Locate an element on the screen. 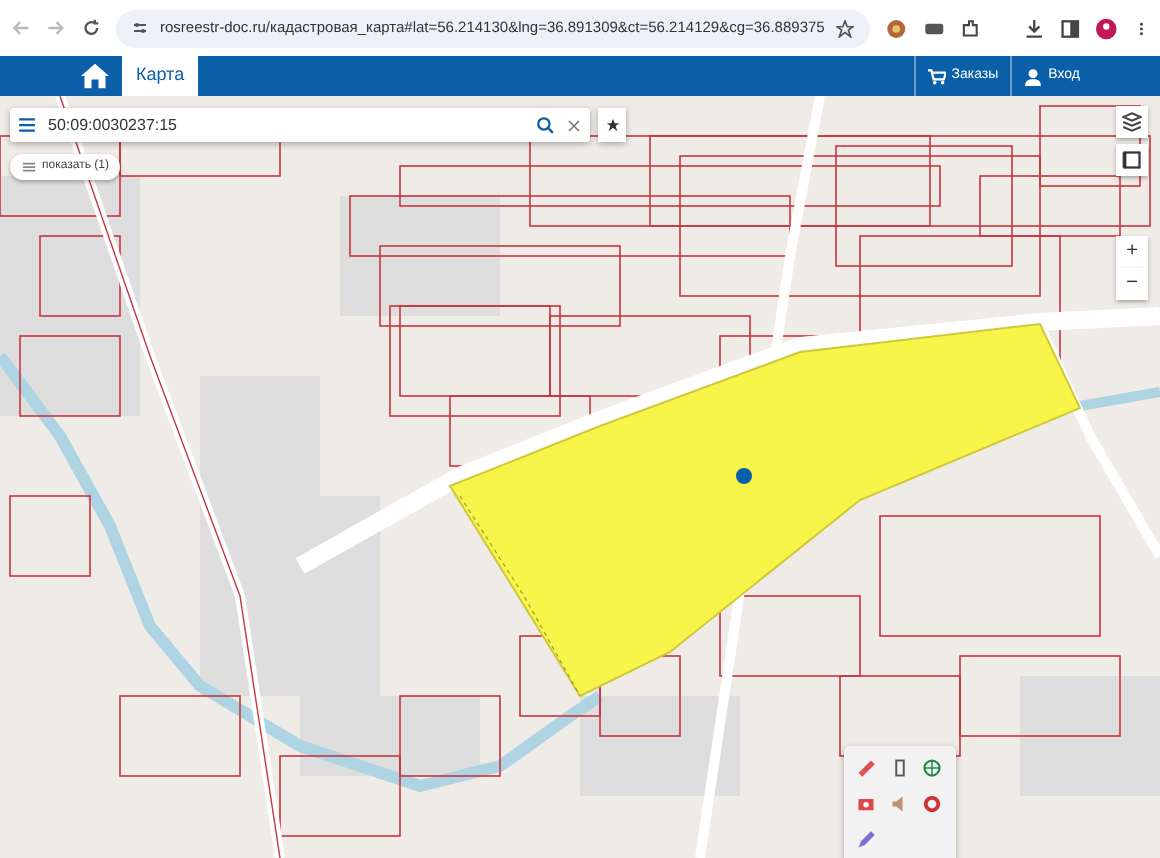 This screenshot has width=1160, height=858. download-icon is located at coordinates (1033, 28).